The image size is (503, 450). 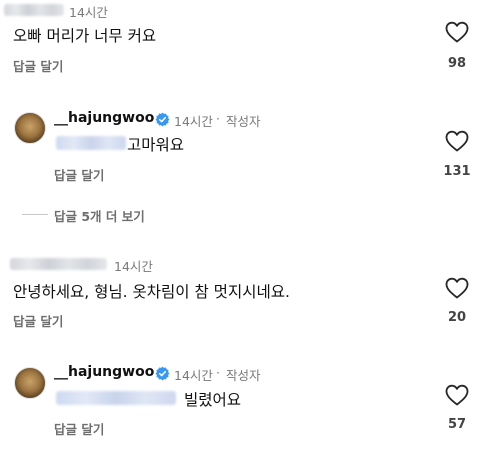 What do you see at coordinates (457, 424) in the screenshot?
I see `like-count: 57` at bounding box center [457, 424].